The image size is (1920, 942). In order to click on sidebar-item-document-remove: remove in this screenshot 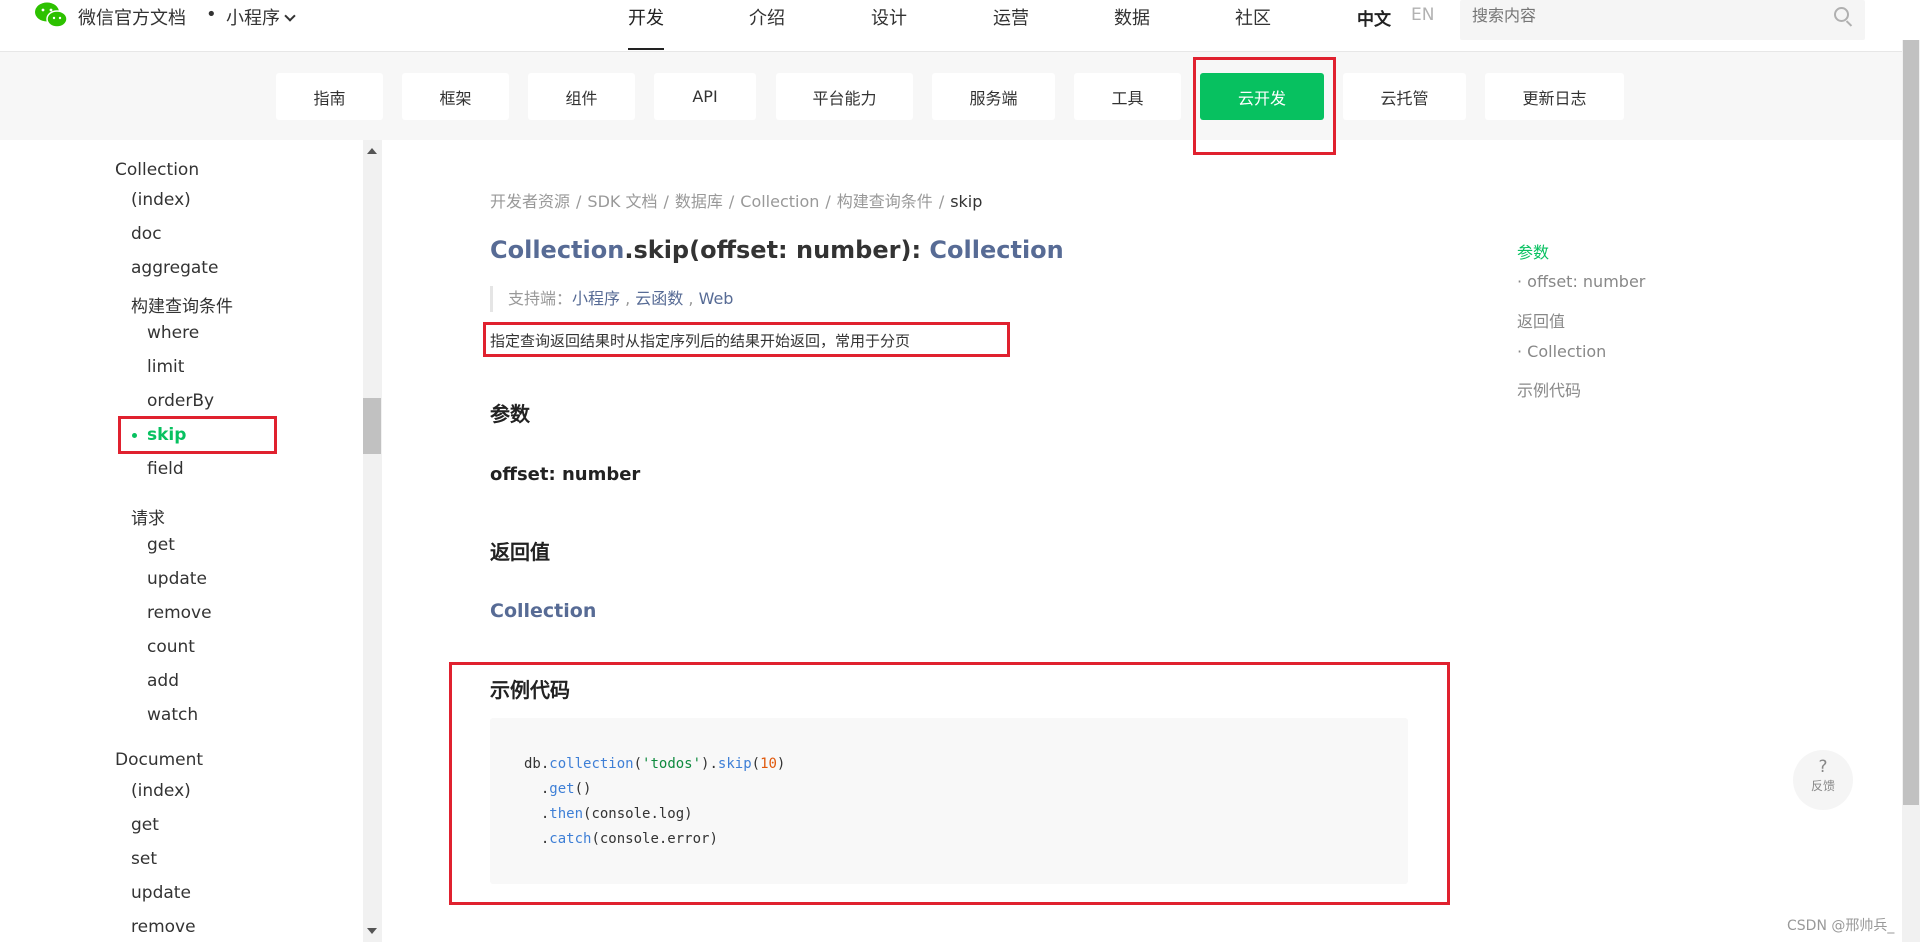, I will do `click(163, 927)`.